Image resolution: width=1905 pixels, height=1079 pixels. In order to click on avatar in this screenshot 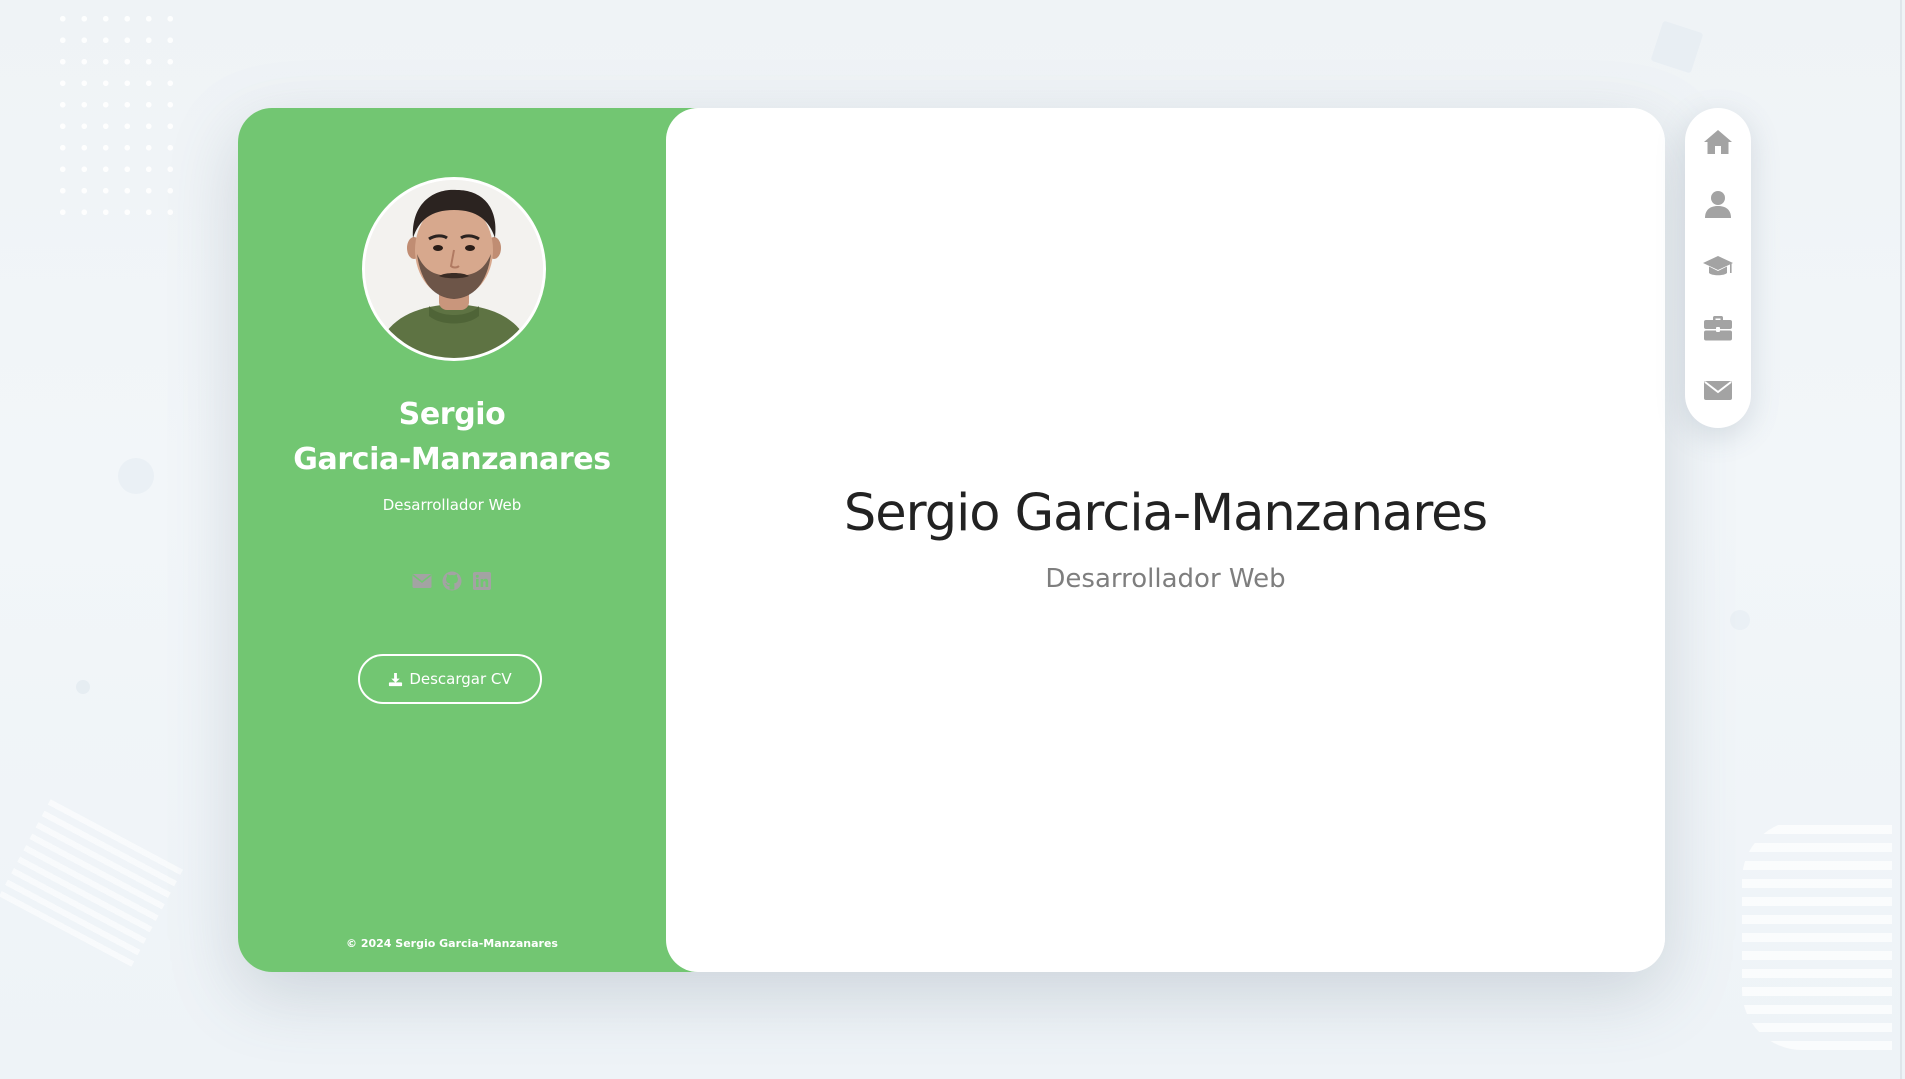, I will do `click(454, 269)`.